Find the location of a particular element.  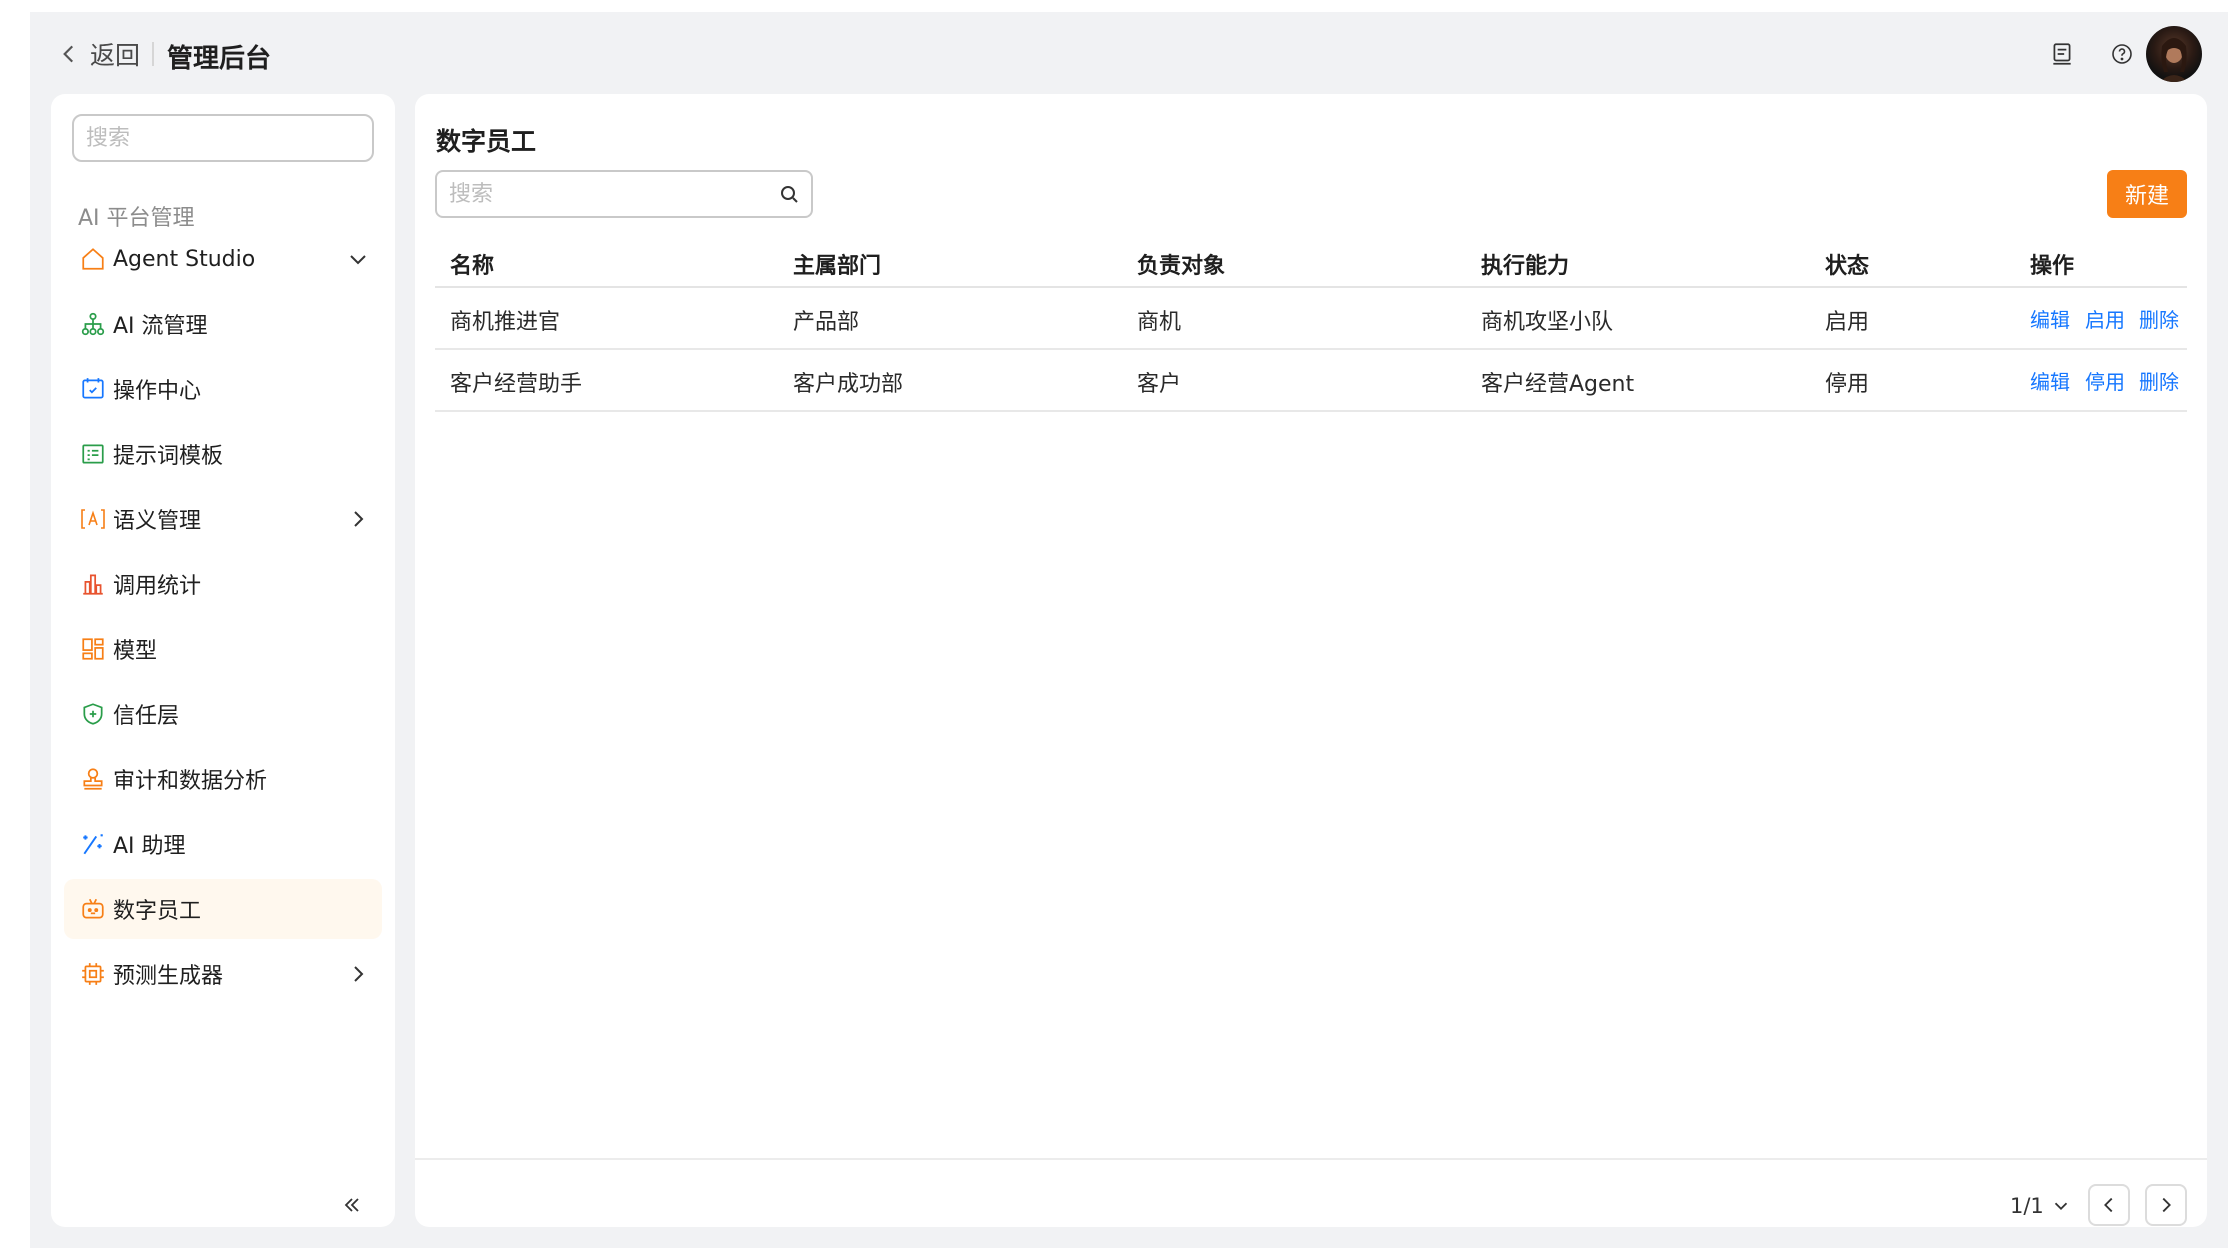

template-list-icon is located at coordinates (93, 454).